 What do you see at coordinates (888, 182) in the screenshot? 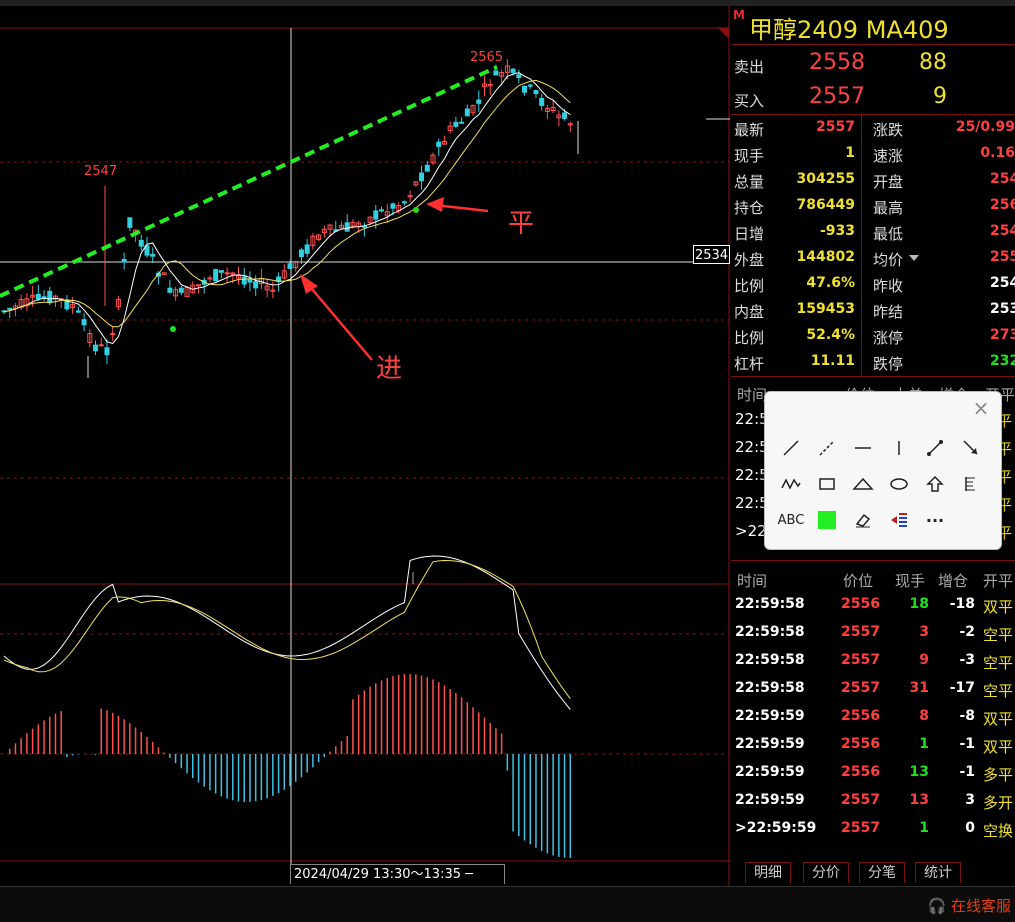
I see `stat-label: 开盘` at bounding box center [888, 182].